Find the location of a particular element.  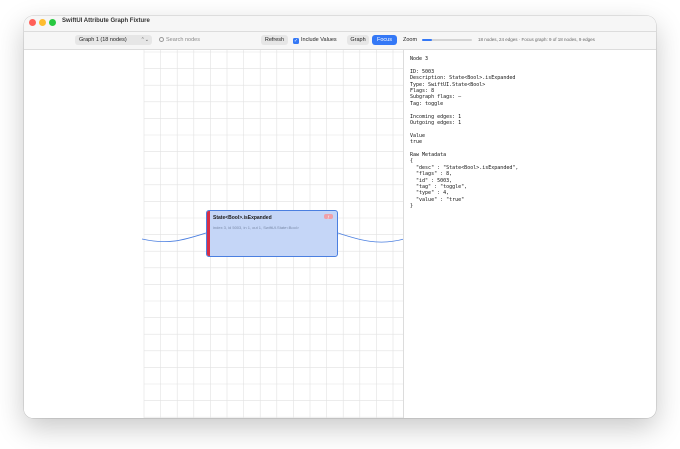

include-values-label: Include Values is located at coordinates (319, 40).